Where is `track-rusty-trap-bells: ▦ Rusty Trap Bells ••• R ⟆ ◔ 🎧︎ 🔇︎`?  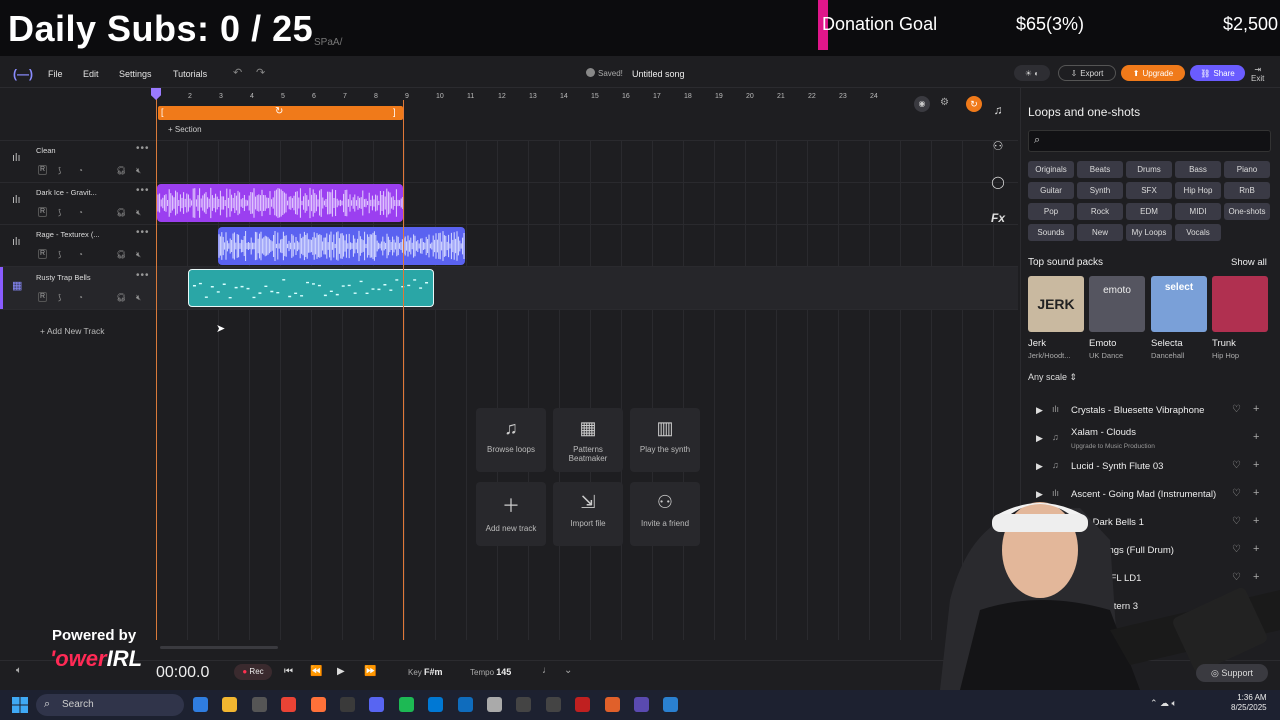
track-rusty-trap-bells: ▦ Rusty Trap Bells ••• R ⟆ ◔ 🎧︎ 🔇︎ is located at coordinates (78, 288).